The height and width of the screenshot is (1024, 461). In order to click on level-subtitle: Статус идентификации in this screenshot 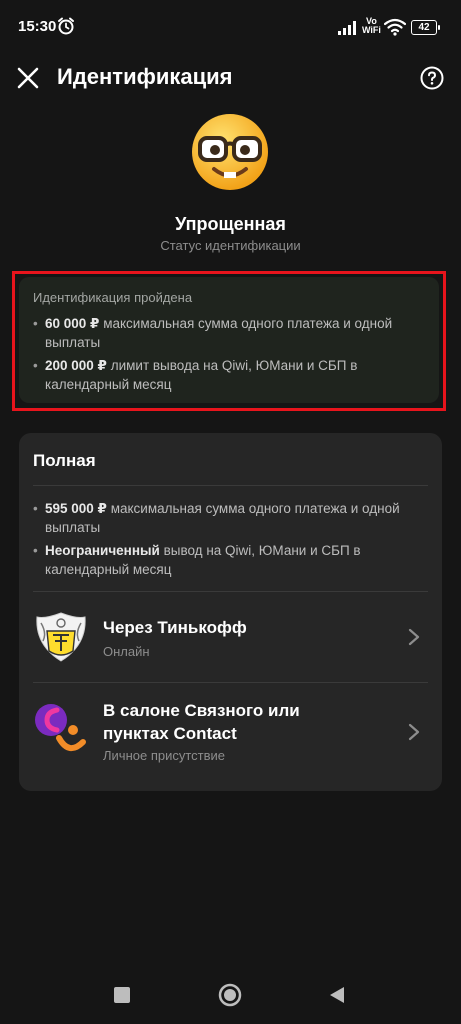, I will do `click(230, 245)`.